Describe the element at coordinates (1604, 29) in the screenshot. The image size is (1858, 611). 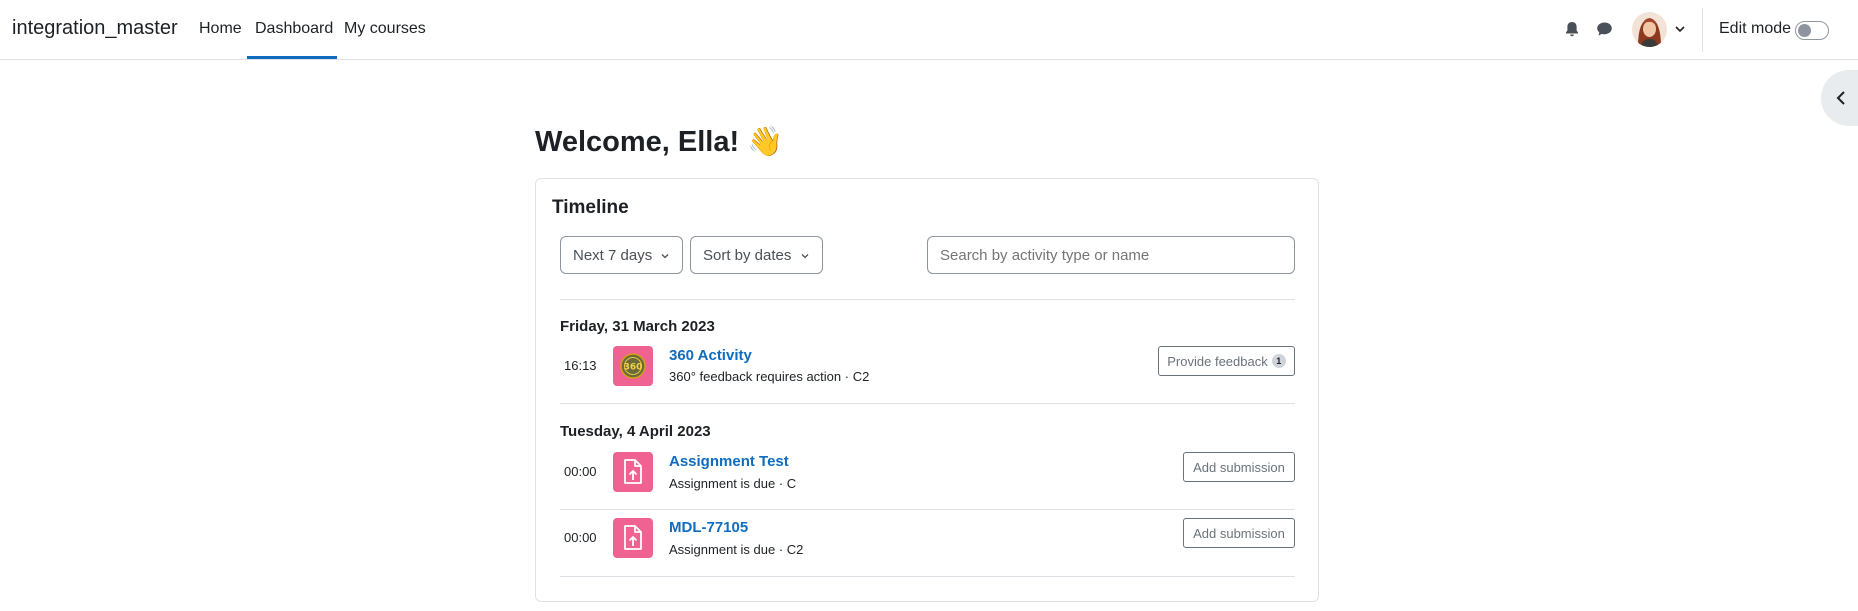
I see `messages-chat-icon` at that location.